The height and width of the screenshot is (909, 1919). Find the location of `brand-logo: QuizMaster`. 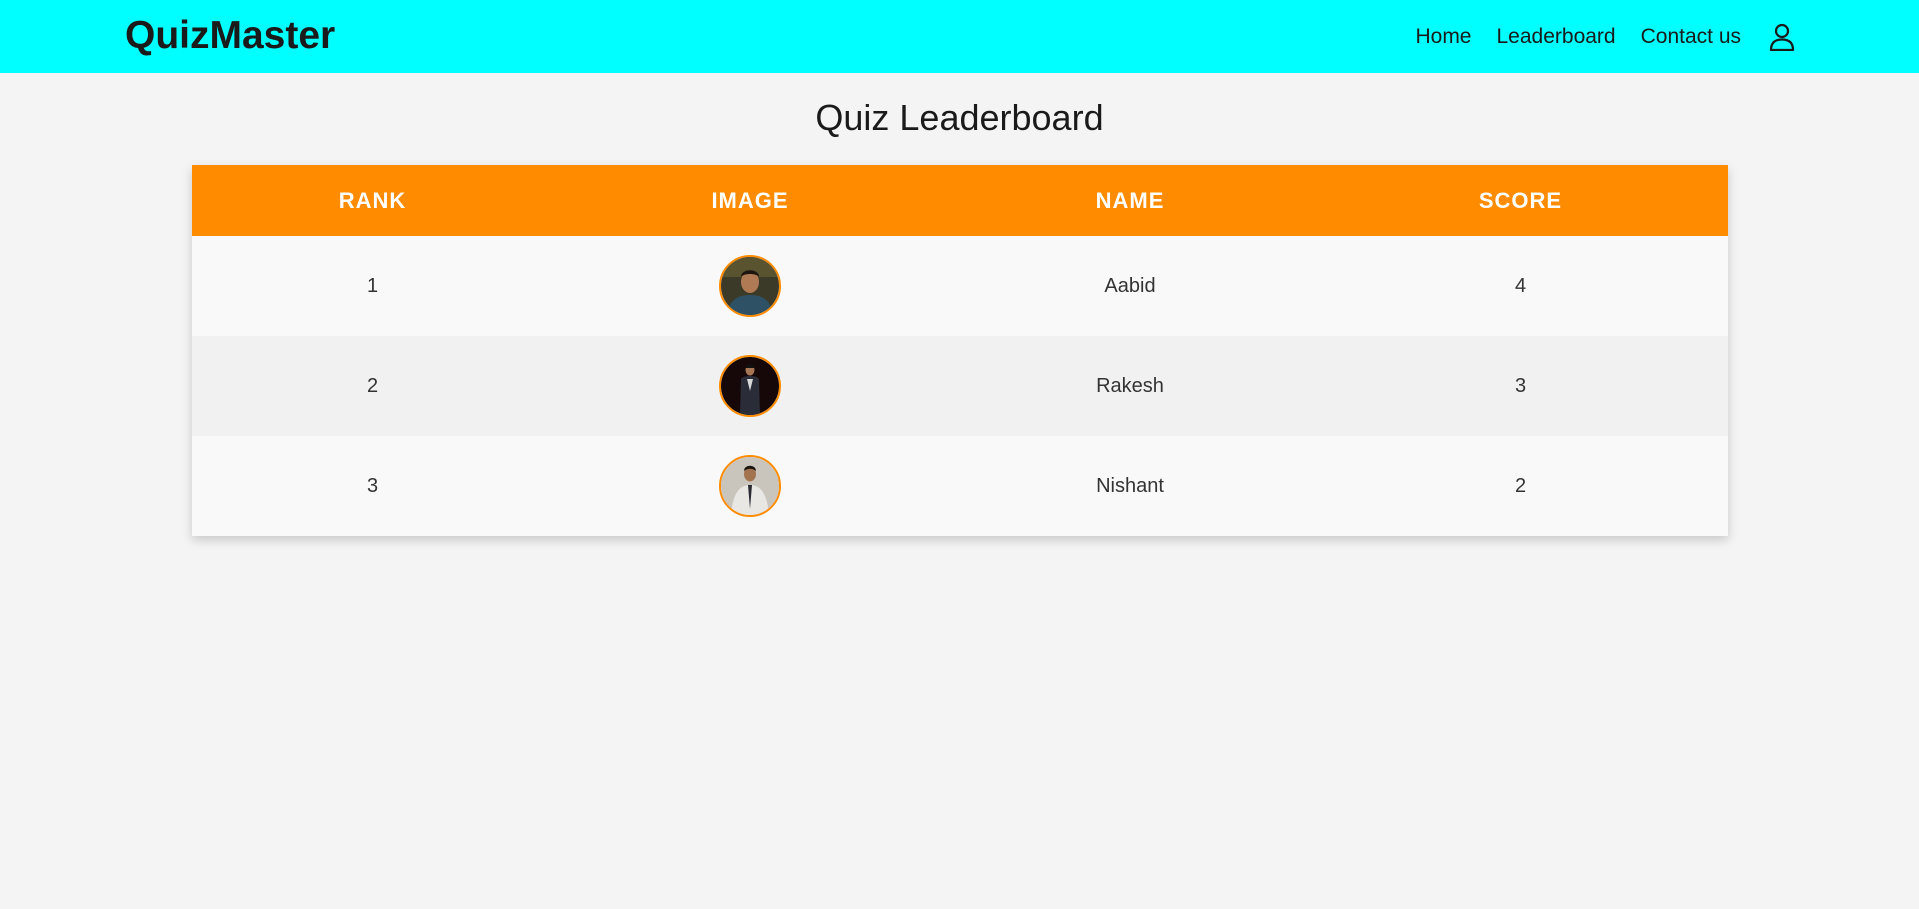

brand-logo: QuizMaster is located at coordinates (230, 36).